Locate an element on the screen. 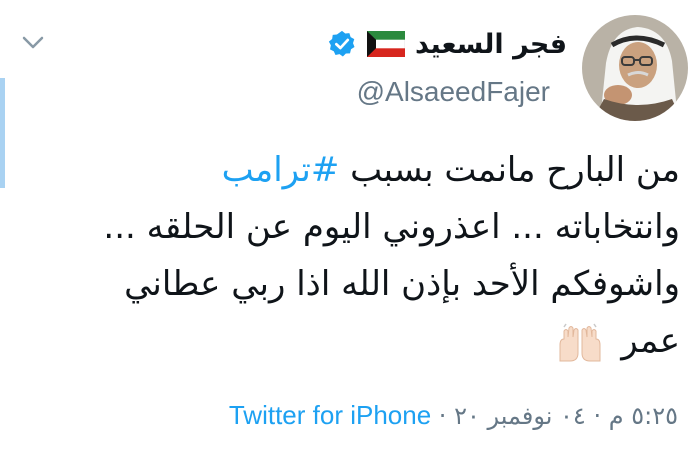 The height and width of the screenshot is (458, 700). user-name-row: فجر السعيد is located at coordinates (447, 44).